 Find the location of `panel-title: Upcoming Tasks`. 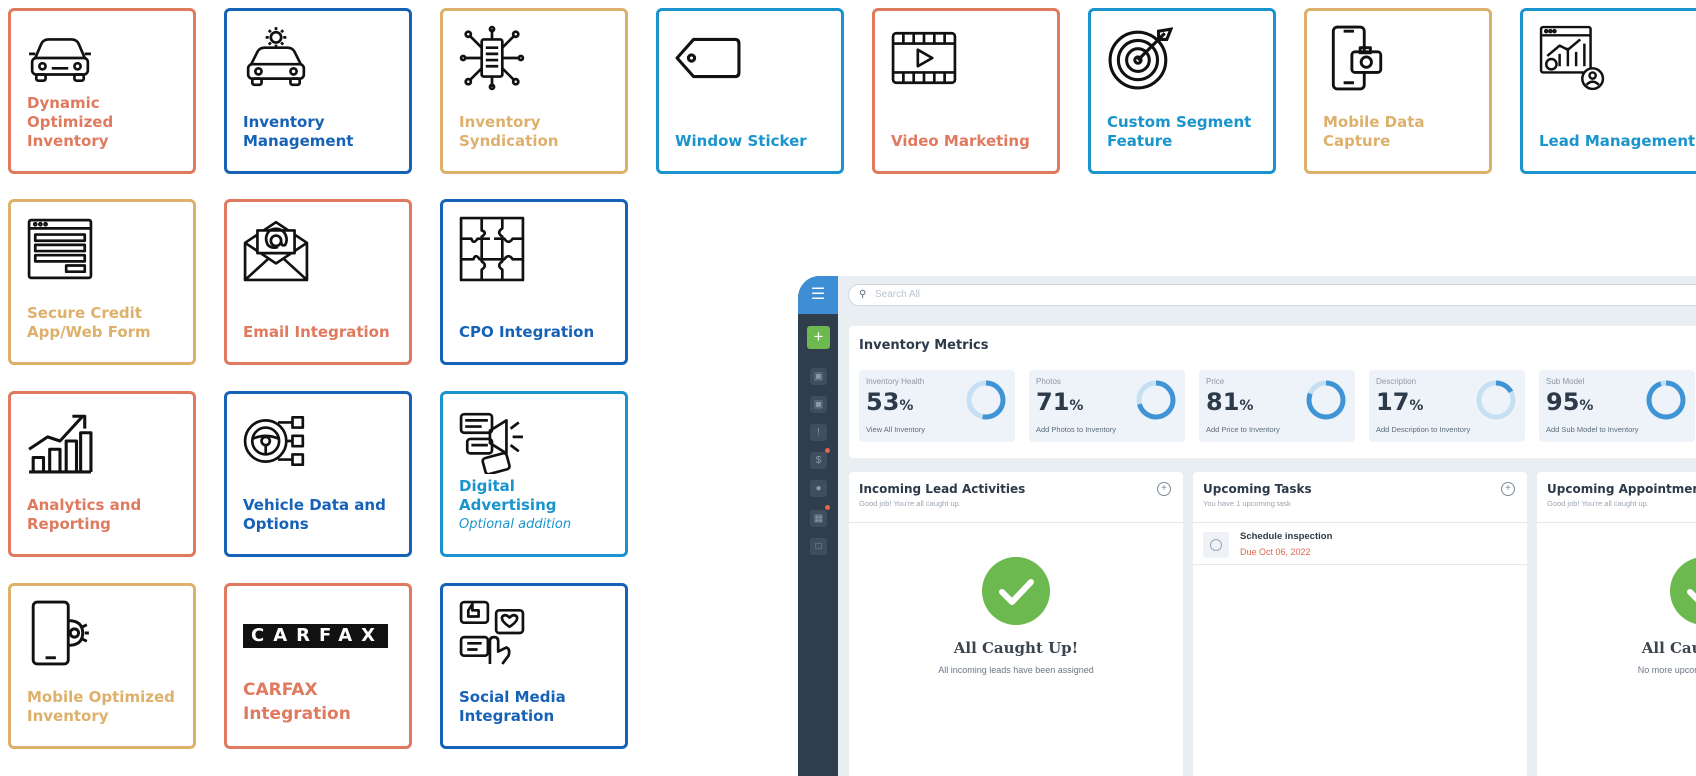

panel-title: Upcoming Tasks is located at coordinates (1257, 489).